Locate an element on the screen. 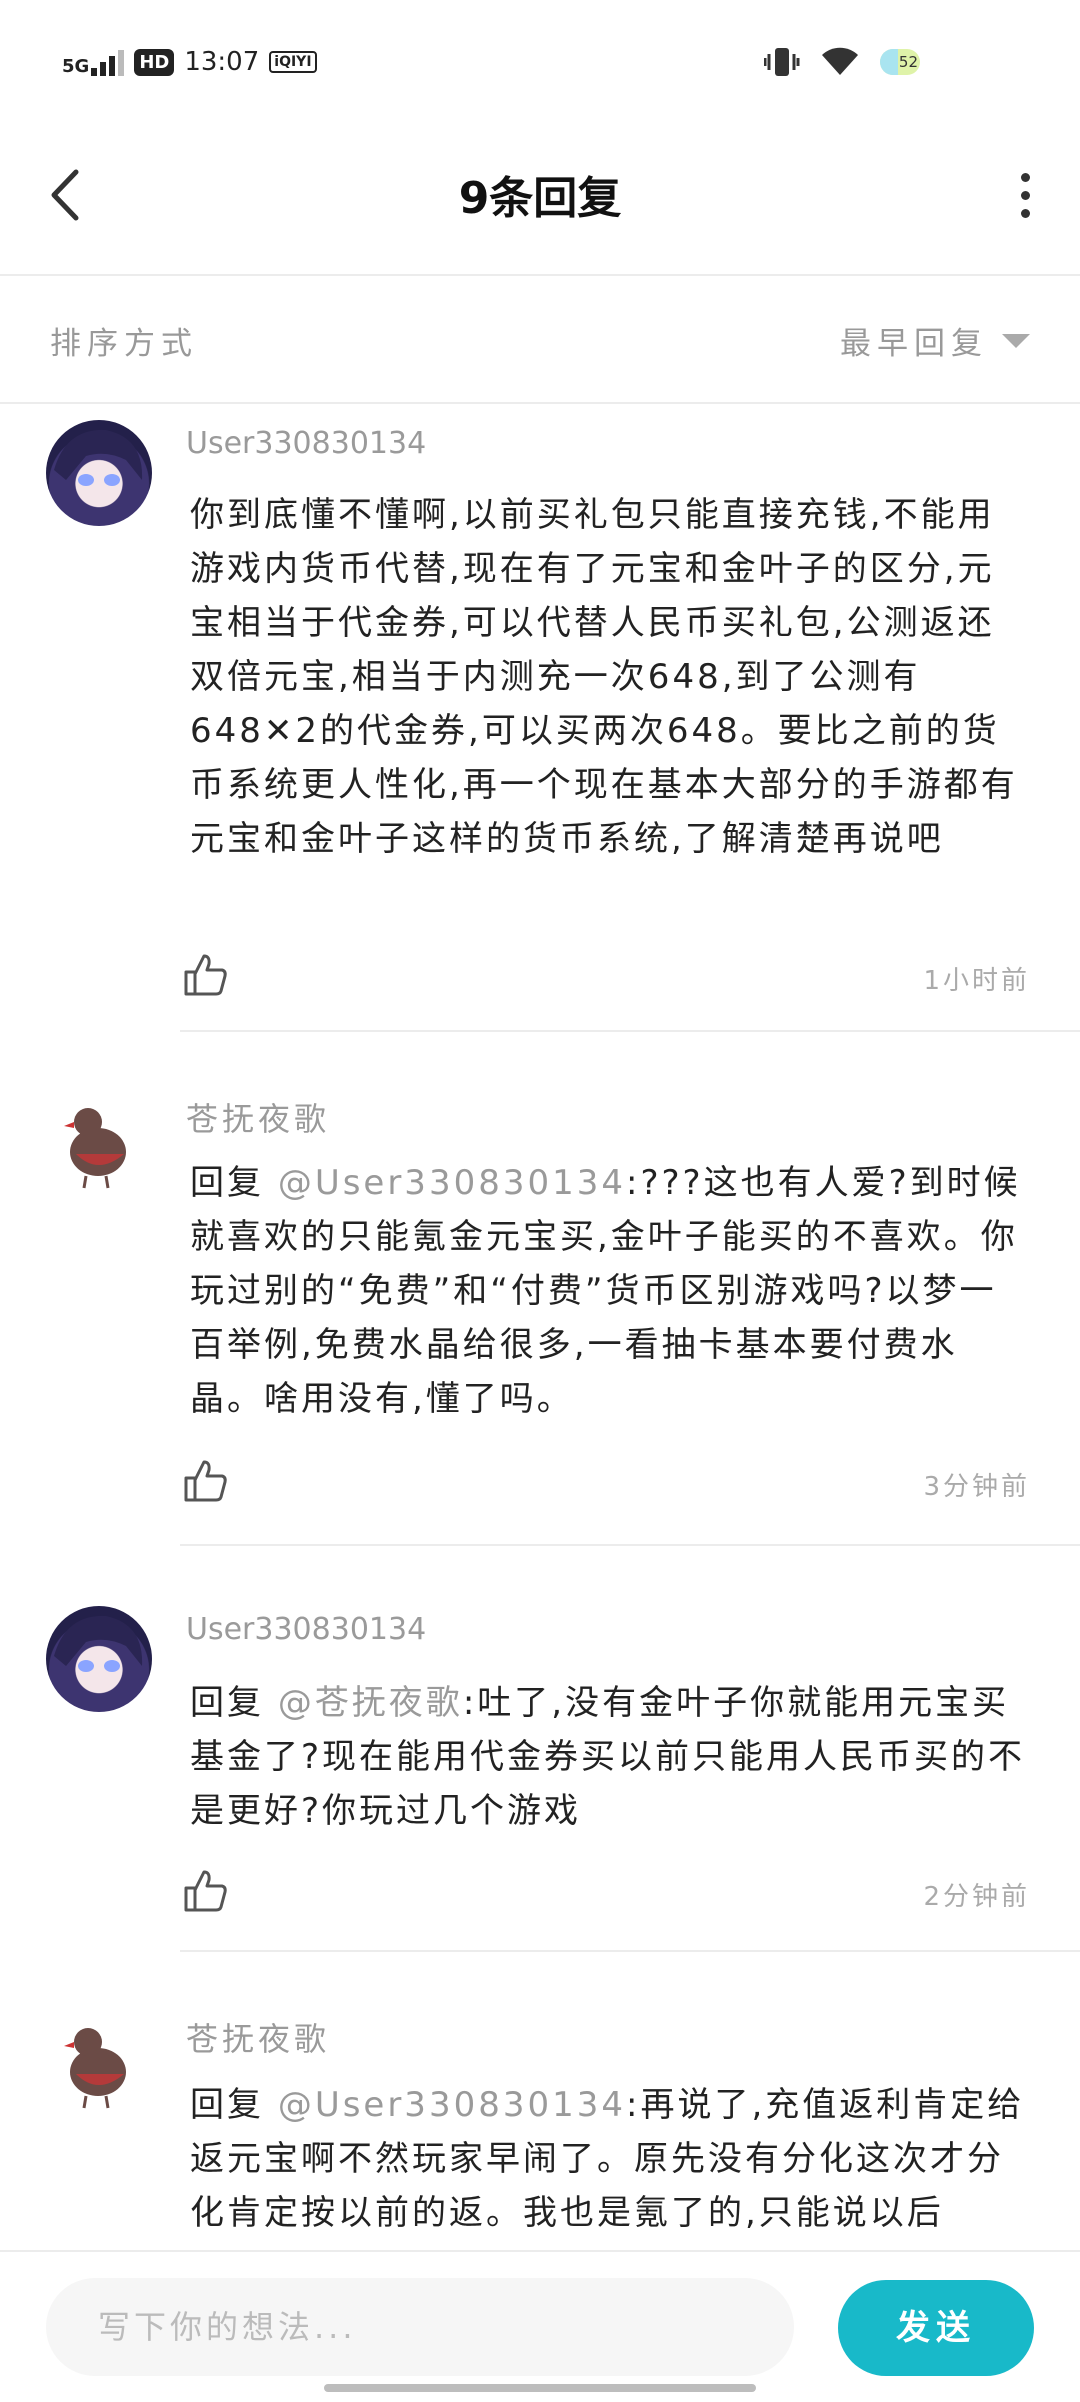  page-title: 9条回复 is located at coordinates (540, 198).